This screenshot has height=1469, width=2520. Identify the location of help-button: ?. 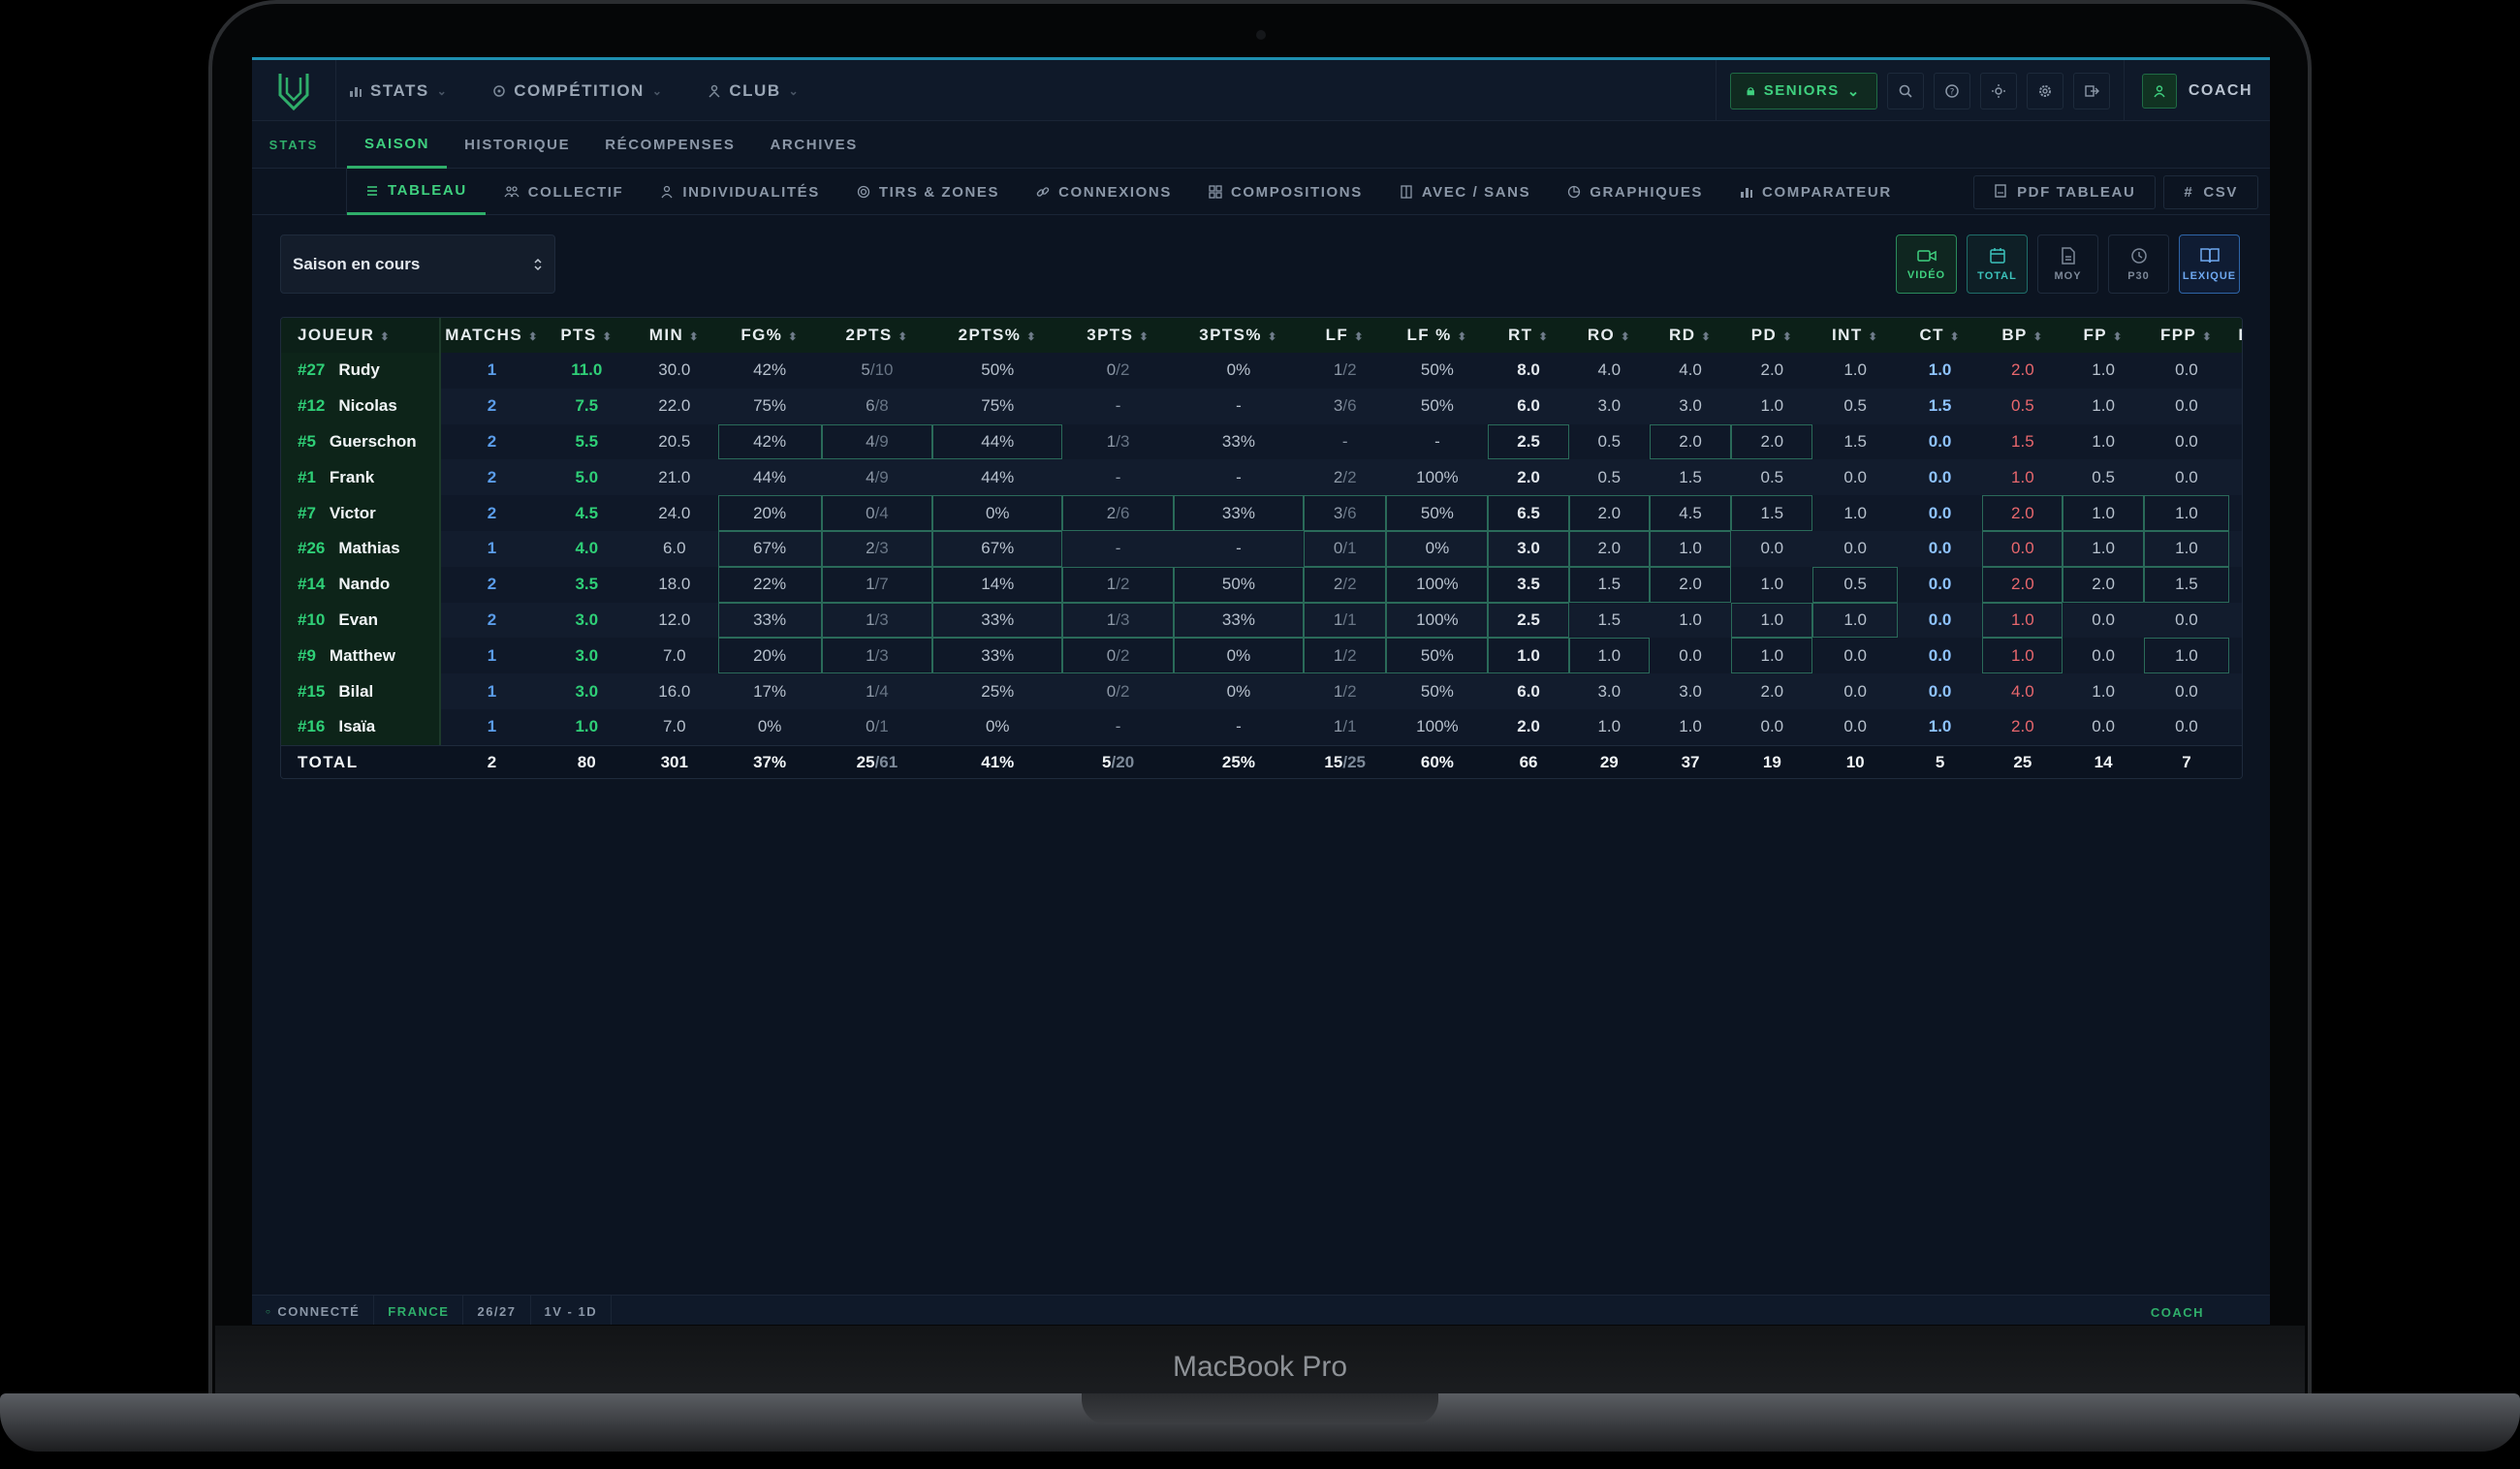
(1952, 90).